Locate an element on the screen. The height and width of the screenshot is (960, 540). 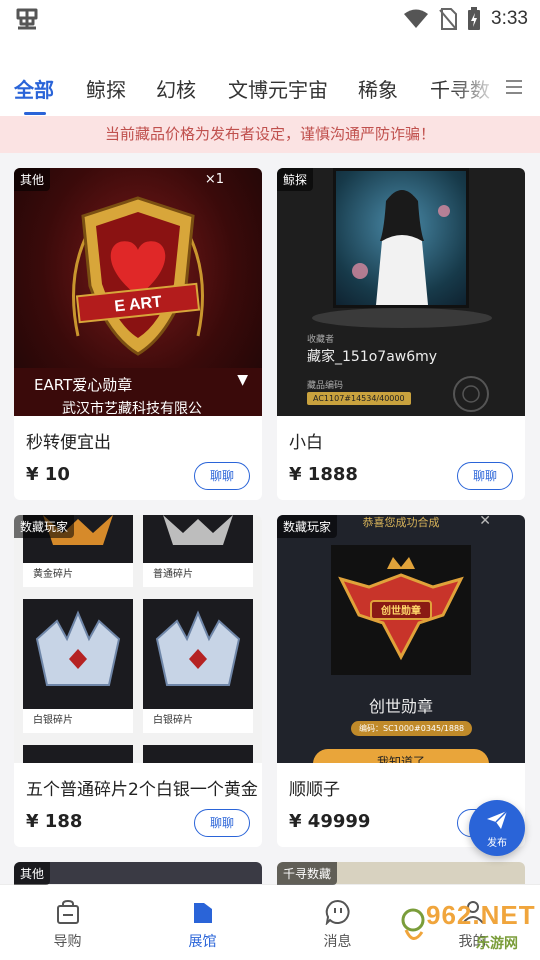
code-label: 藏品编码 is located at coordinates (325, 386).